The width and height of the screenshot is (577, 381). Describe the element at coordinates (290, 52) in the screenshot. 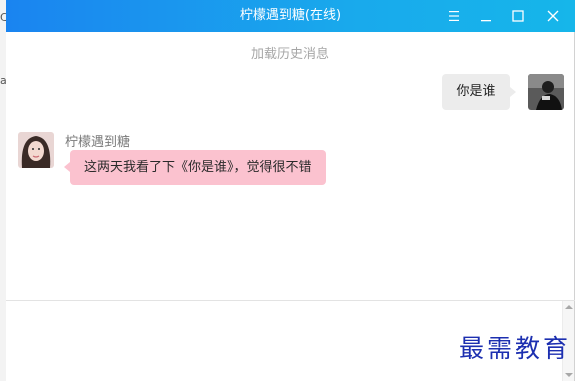

I see `load-history-link: 加载历史消息` at that location.